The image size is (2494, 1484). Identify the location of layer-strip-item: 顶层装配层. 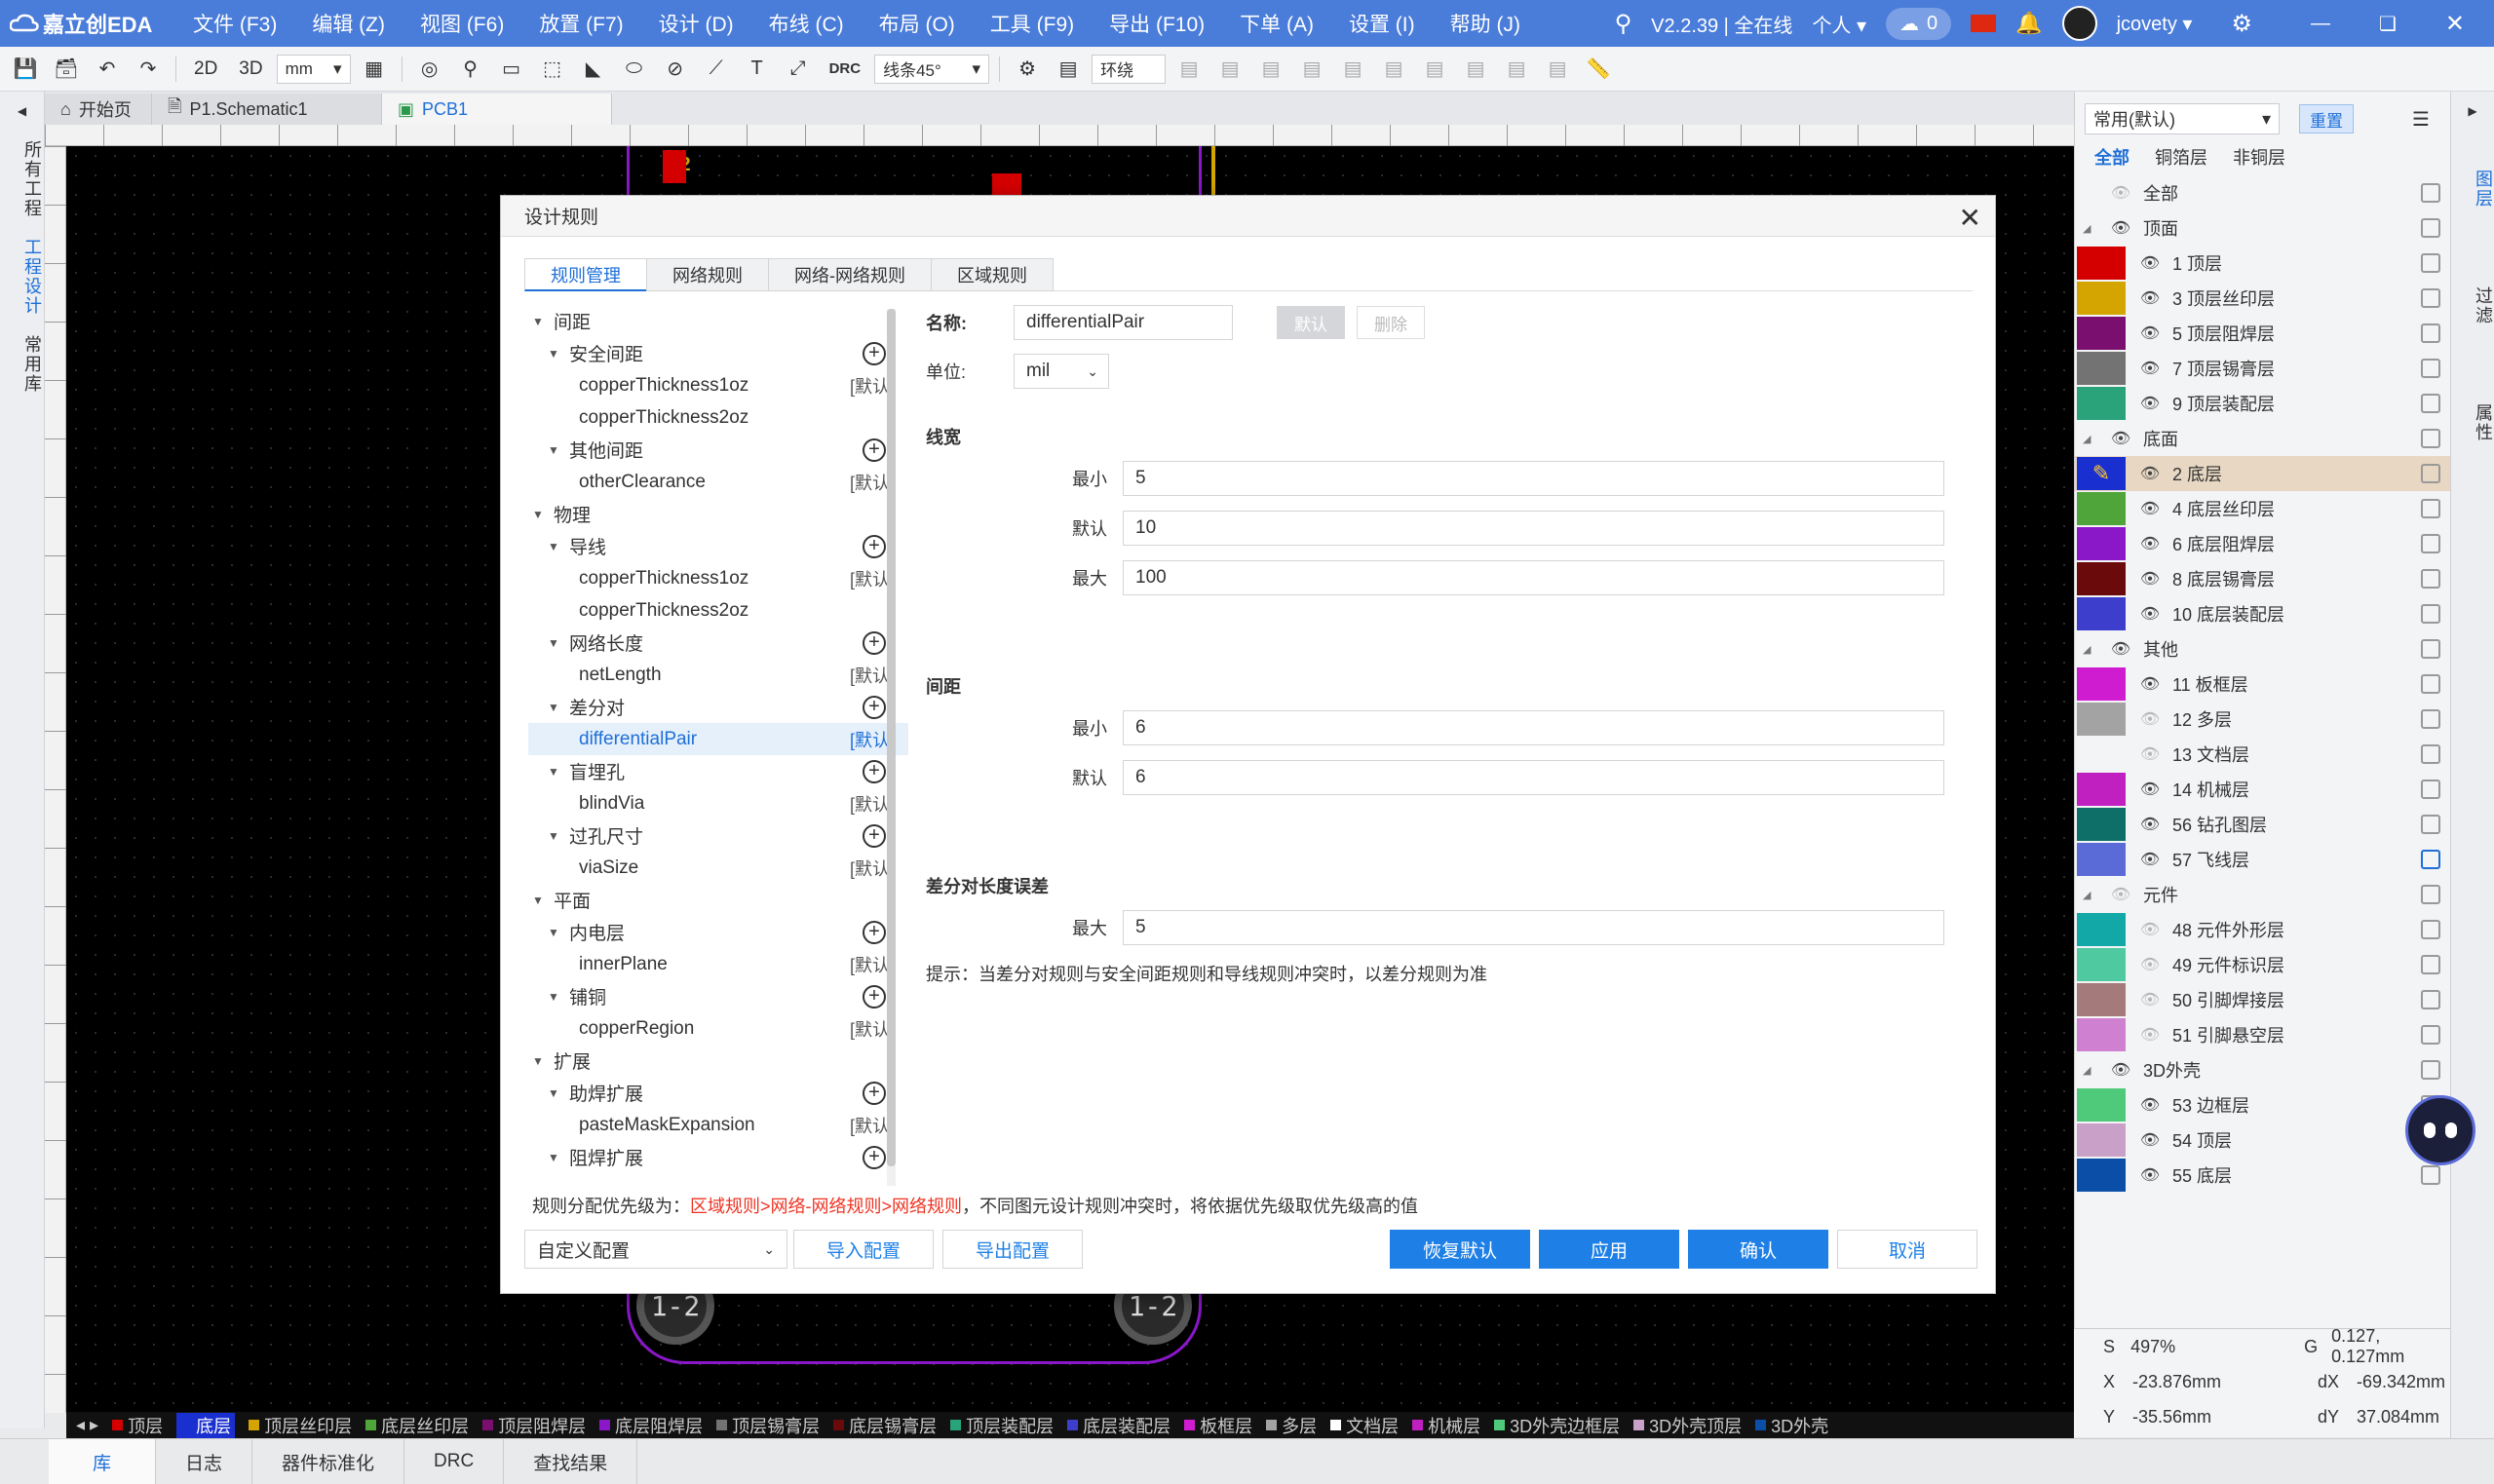
(1002, 1425).